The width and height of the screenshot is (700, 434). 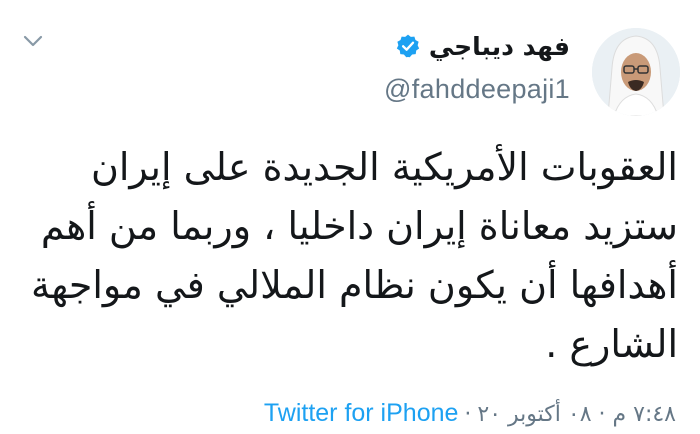 What do you see at coordinates (477, 89) in the screenshot?
I see `user-handle: @fahddeepaji1` at bounding box center [477, 89].